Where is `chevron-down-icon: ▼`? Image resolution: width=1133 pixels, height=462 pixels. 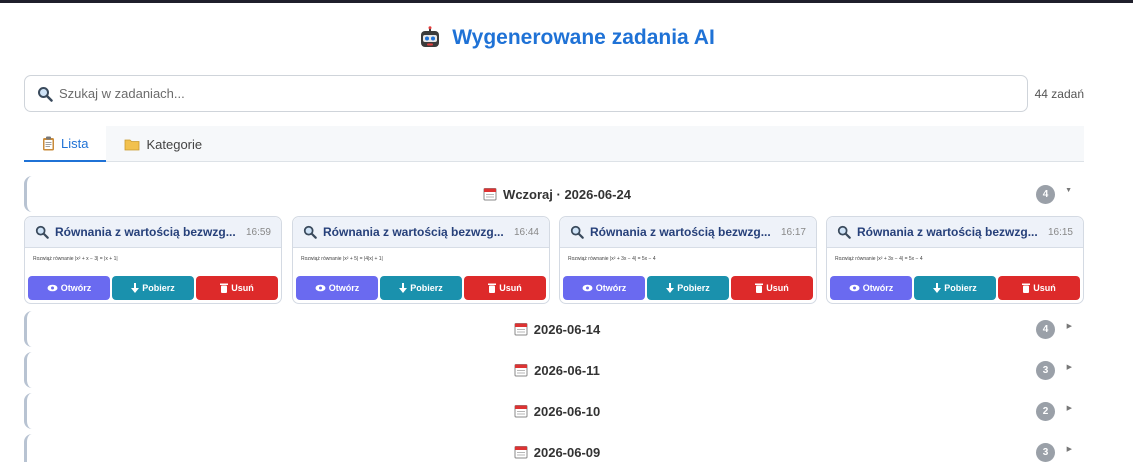
chevron-down-icon: ▼ is located at coordinates (1068, 190).